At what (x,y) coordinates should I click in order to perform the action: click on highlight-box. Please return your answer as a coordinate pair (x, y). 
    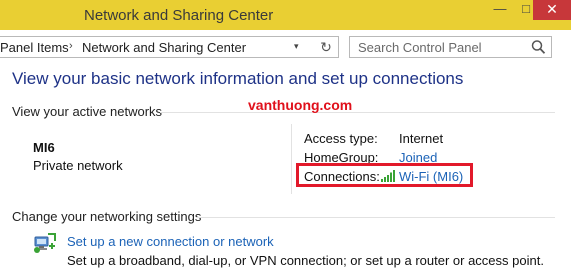
    Looking at the image, I should click on (384, 175).